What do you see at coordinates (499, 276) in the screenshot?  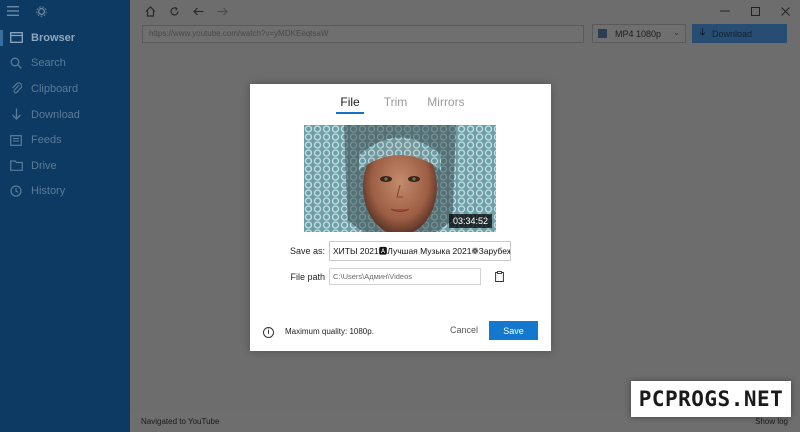 I see `browse-folder-icon` at bounding box center [499, 276].